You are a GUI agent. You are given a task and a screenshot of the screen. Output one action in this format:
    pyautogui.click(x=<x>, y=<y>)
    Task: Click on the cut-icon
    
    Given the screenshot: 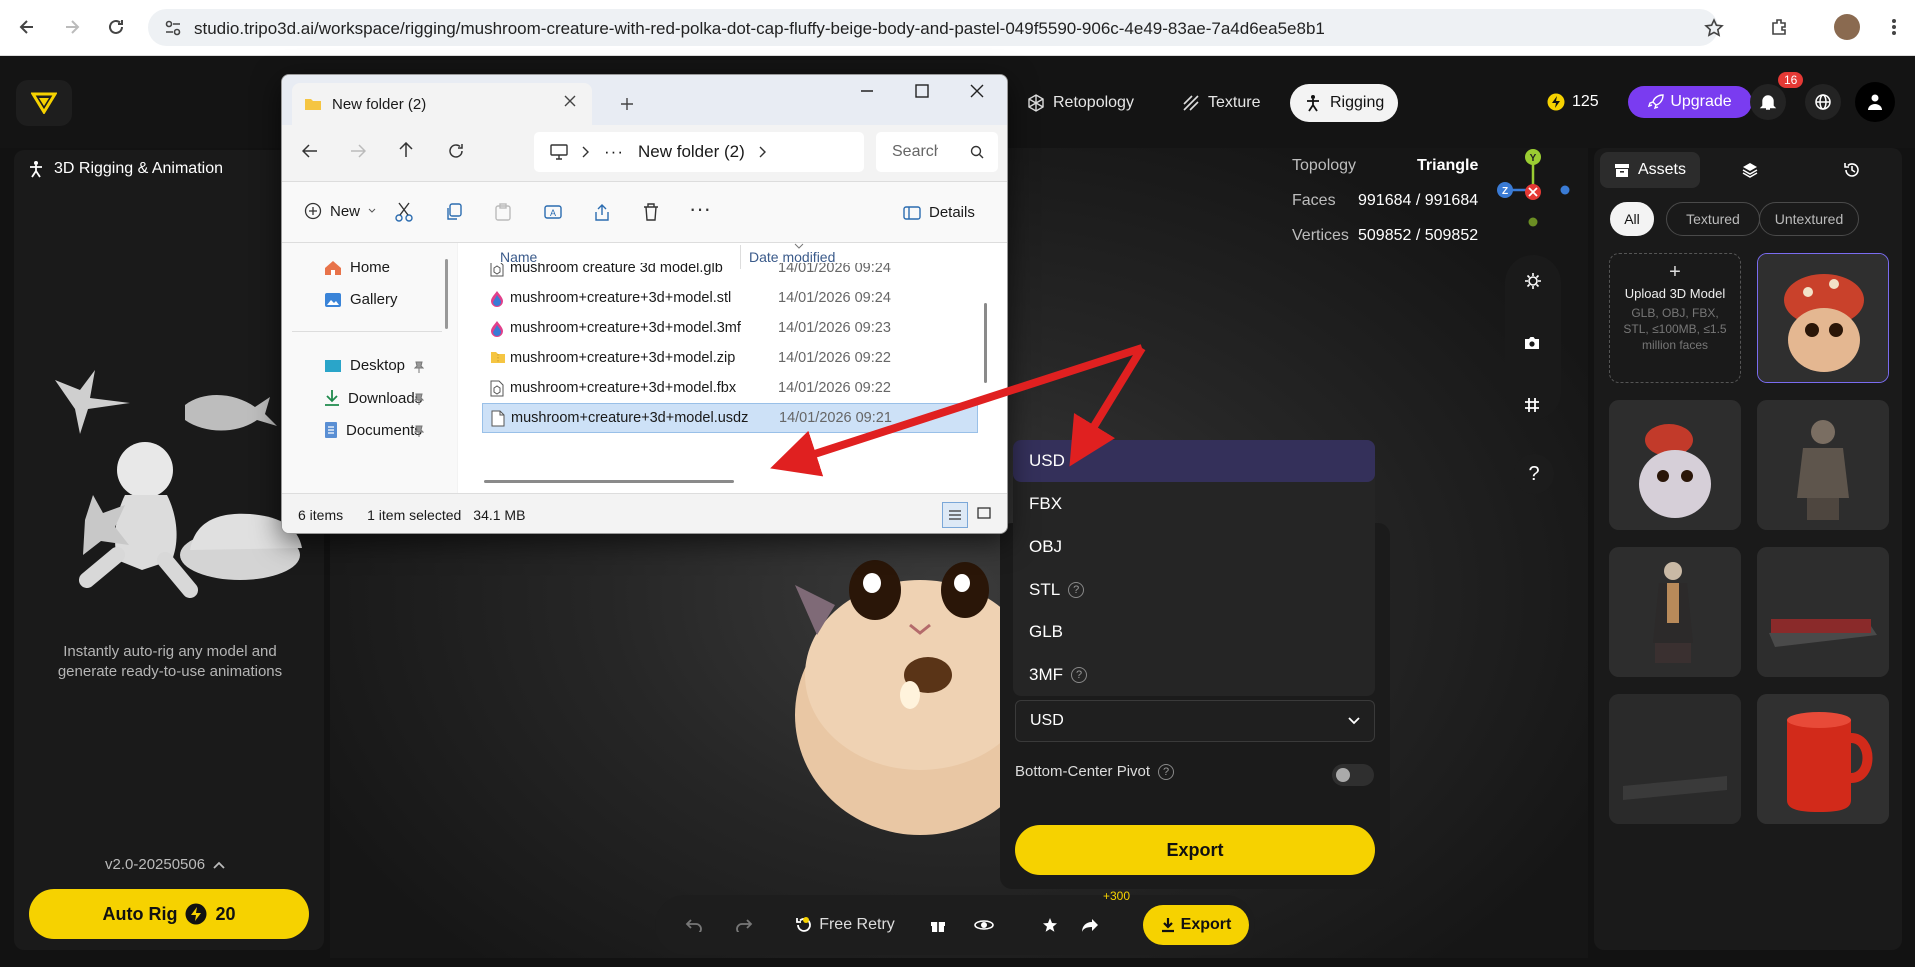 What is the action you would take?
    pyautogui.click(x=404, y=212)
    